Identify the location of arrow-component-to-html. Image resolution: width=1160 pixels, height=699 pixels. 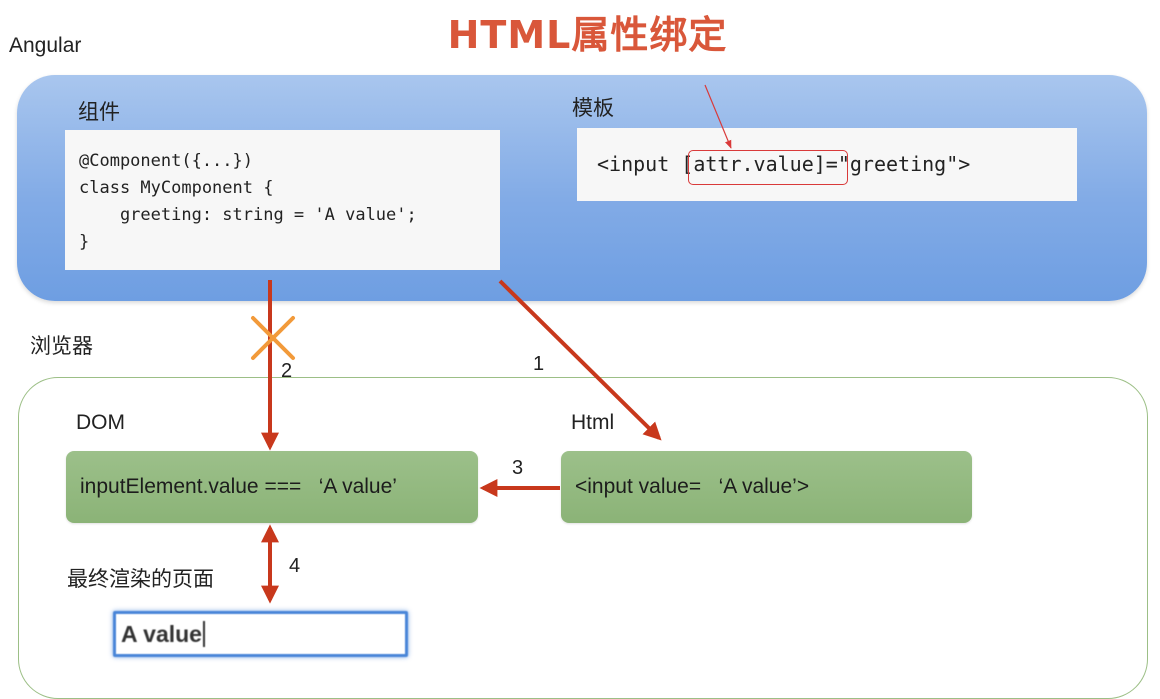
(580, 360).